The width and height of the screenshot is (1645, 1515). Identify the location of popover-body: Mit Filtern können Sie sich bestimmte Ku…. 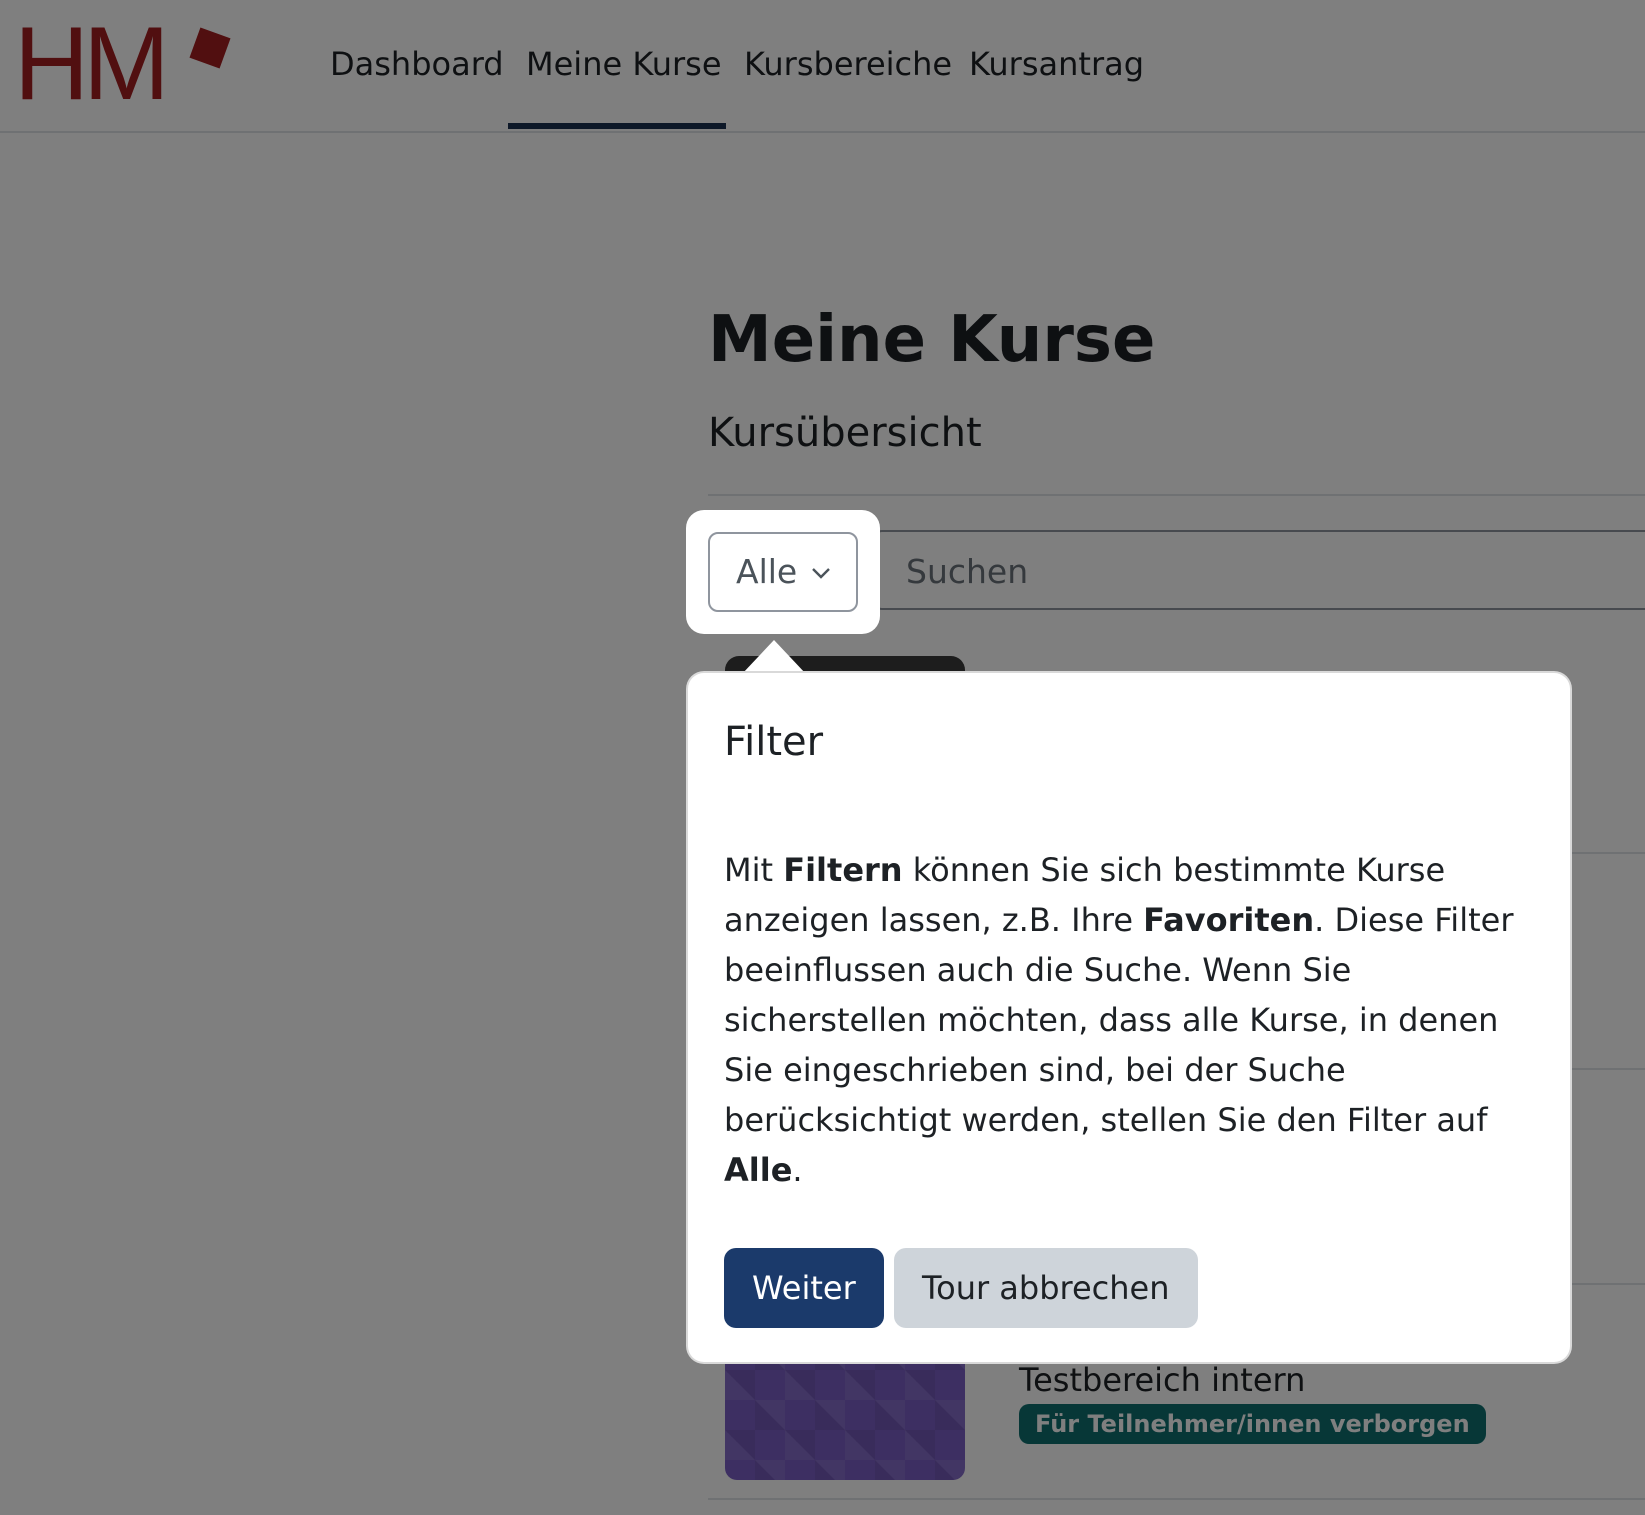
(1134, 1020).